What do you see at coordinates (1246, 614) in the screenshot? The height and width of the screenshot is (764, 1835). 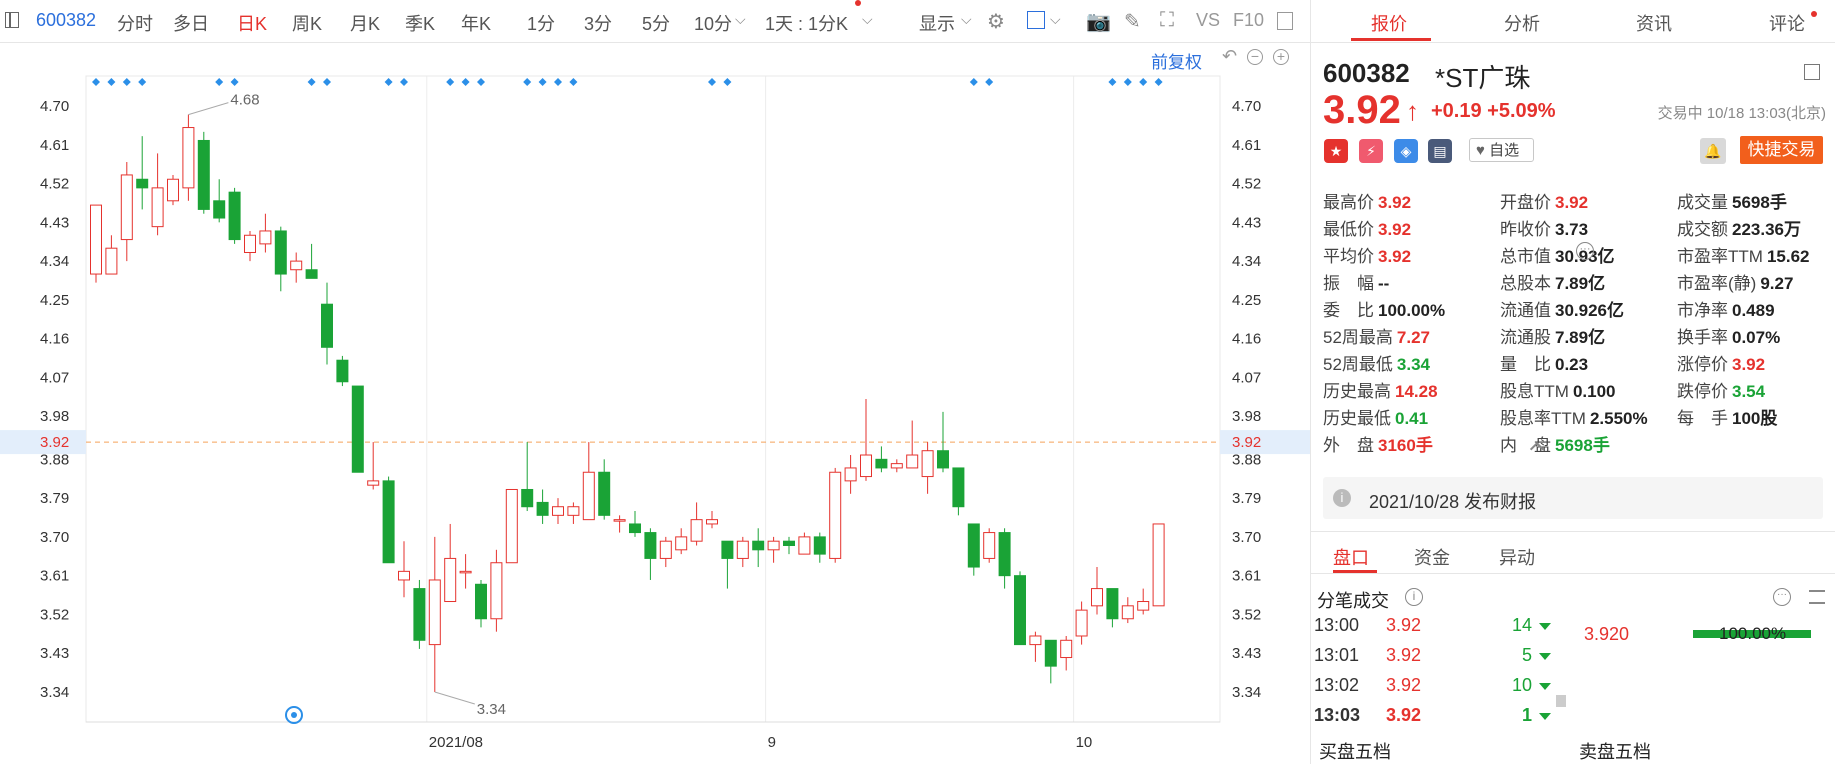 I see `y-tick-right: 3.52` at bounding box center [1246, 614].